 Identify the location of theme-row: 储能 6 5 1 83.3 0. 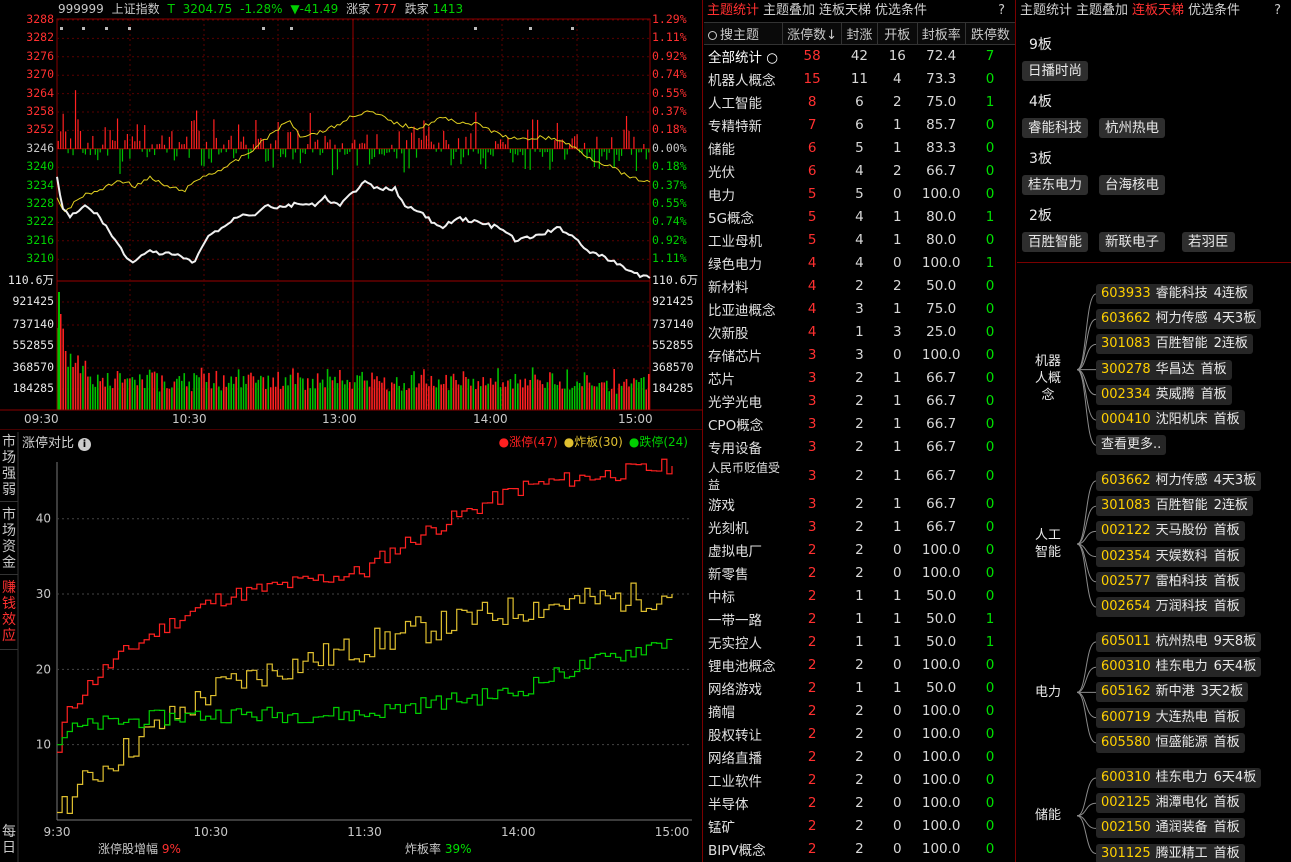
(859, 148).